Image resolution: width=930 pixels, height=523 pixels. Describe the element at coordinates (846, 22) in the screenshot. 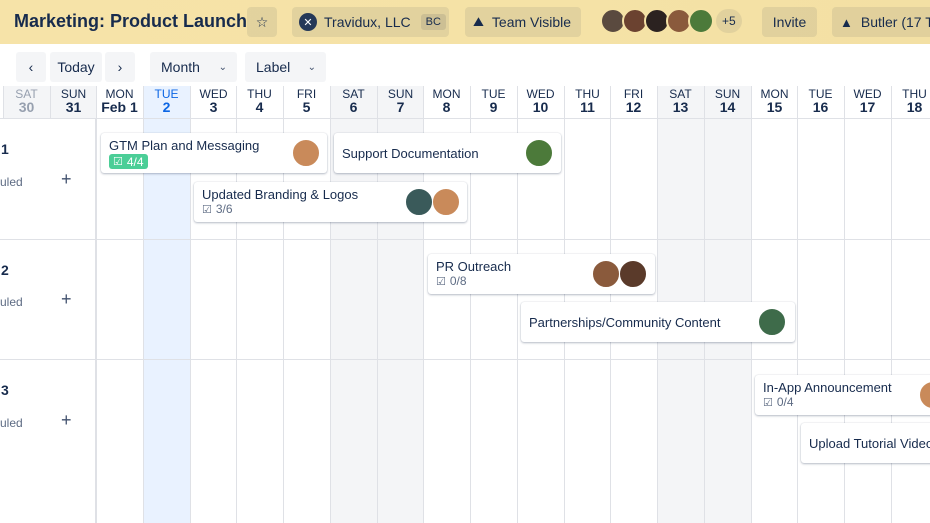

I see `butler-icon: ▲` at that location.